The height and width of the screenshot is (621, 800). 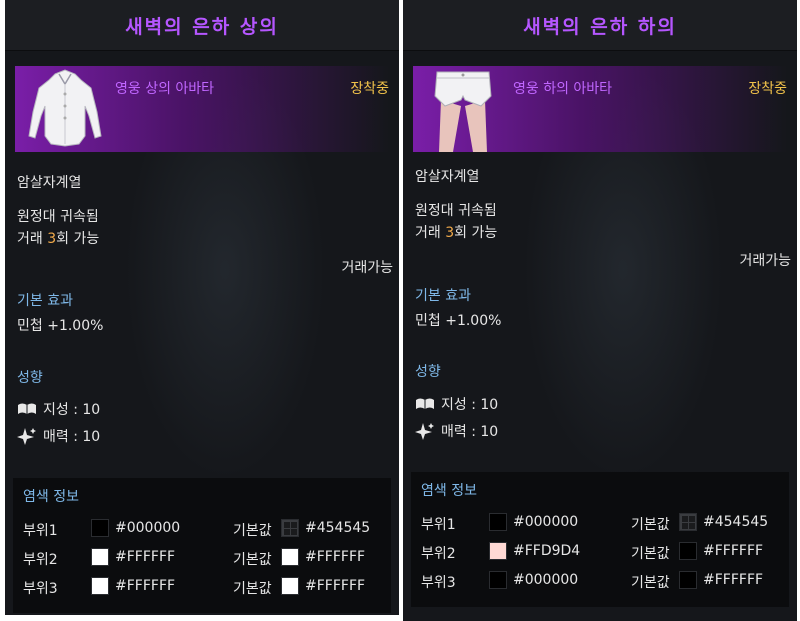 What do you see at coordinates (601, 581) in the screenshot?
I see `dye-row: 부위3 #000000 기본값 #FFFFFF` at bounding box center [601, 581].